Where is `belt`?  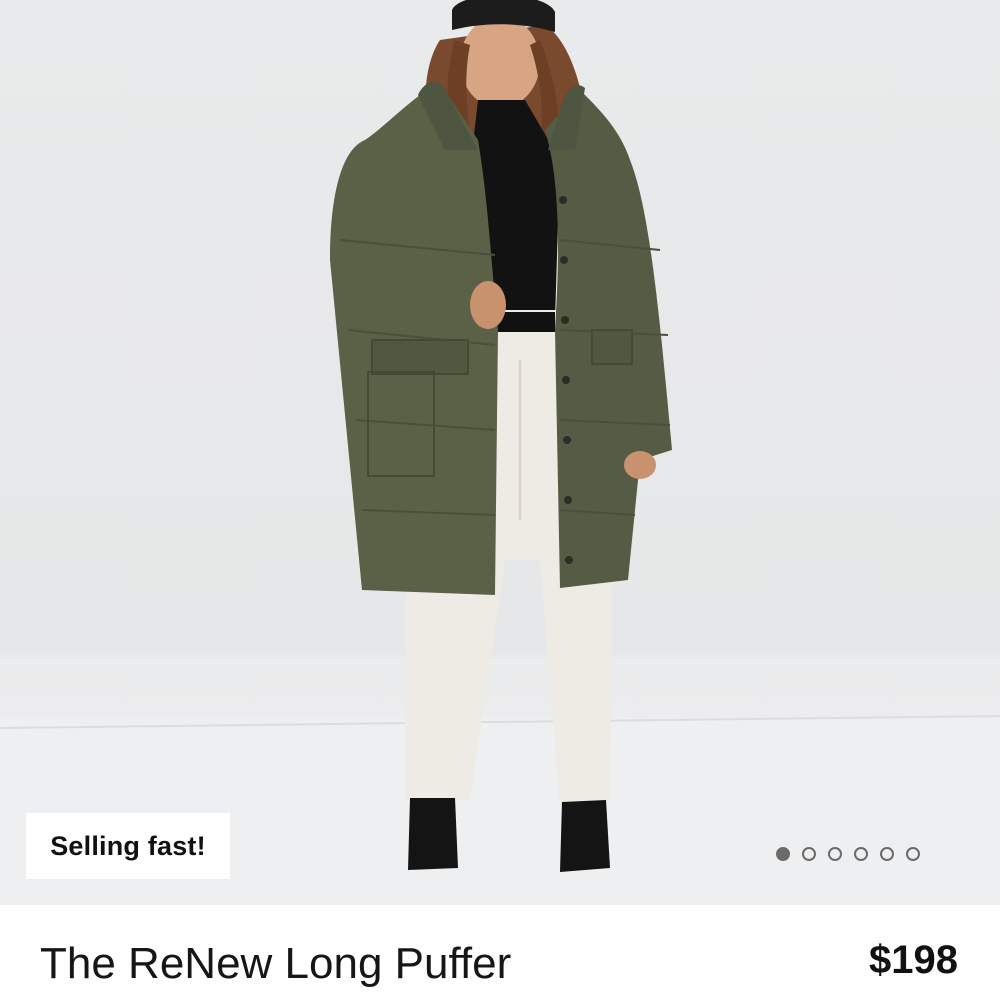 belt is located at coordinates (526, 322).